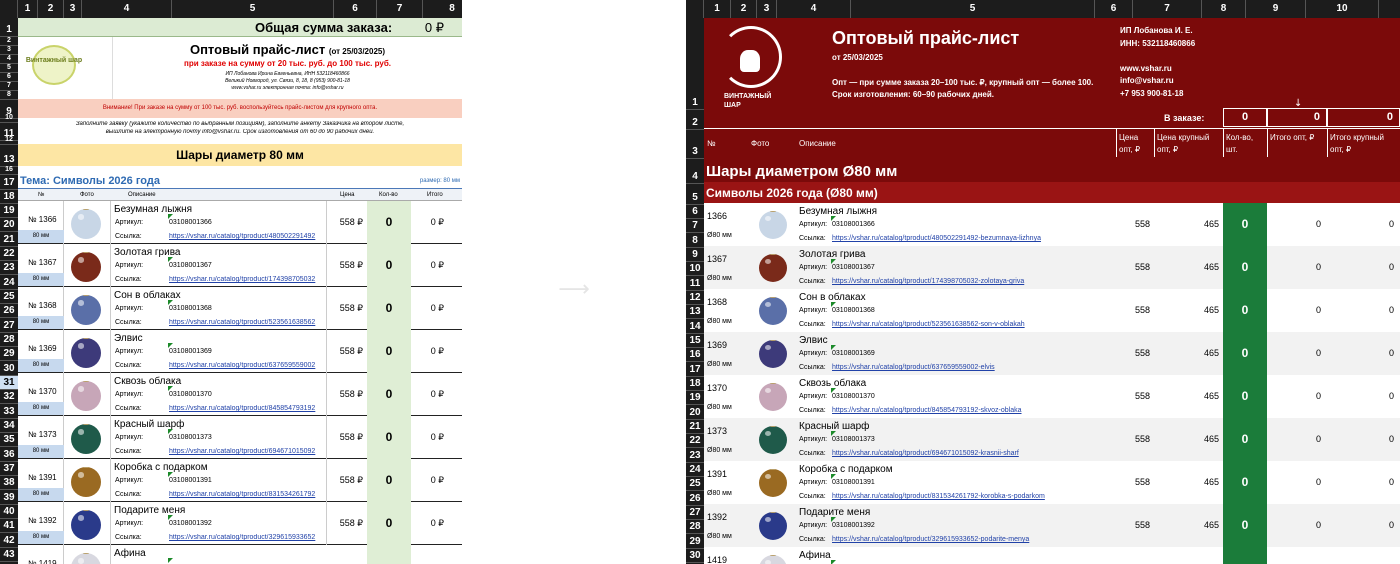 The width and height of the screenshot is (1400, 564). Describe the element at coordinates (9, 95) in the screenshot. I see `row-header: 8` at that location.